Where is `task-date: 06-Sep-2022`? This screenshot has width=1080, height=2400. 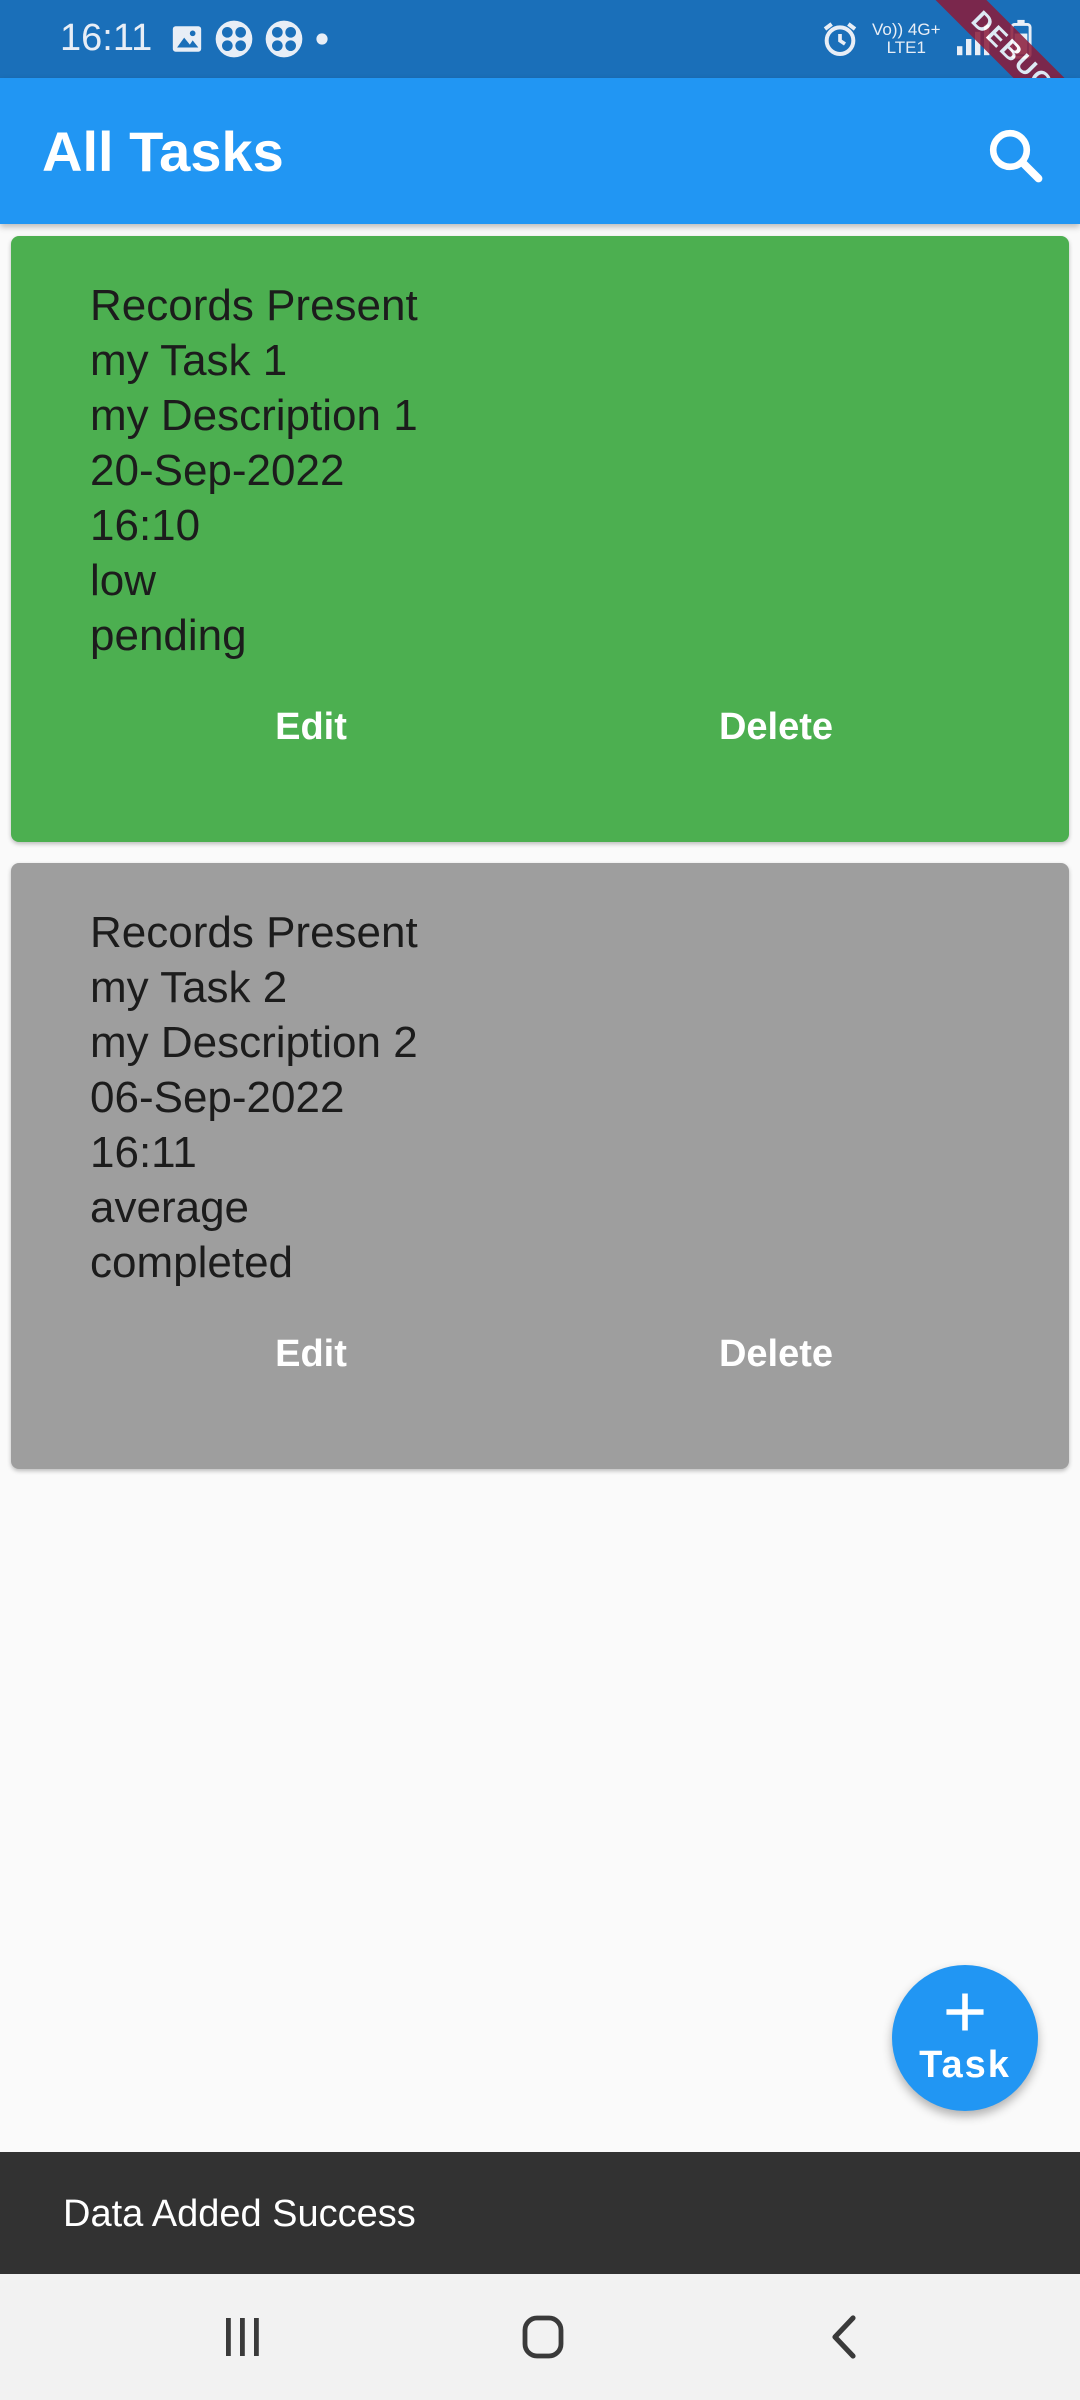
task-date: 06-Sep-2022 is located at coordinates (217, 1097).